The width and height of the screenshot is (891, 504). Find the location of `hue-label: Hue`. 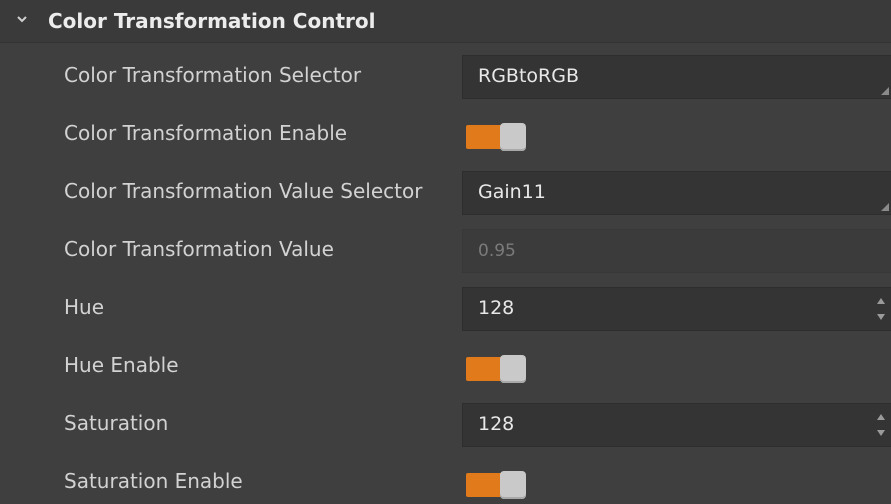

hue-label: Hue is located at coordinates (84, 307).